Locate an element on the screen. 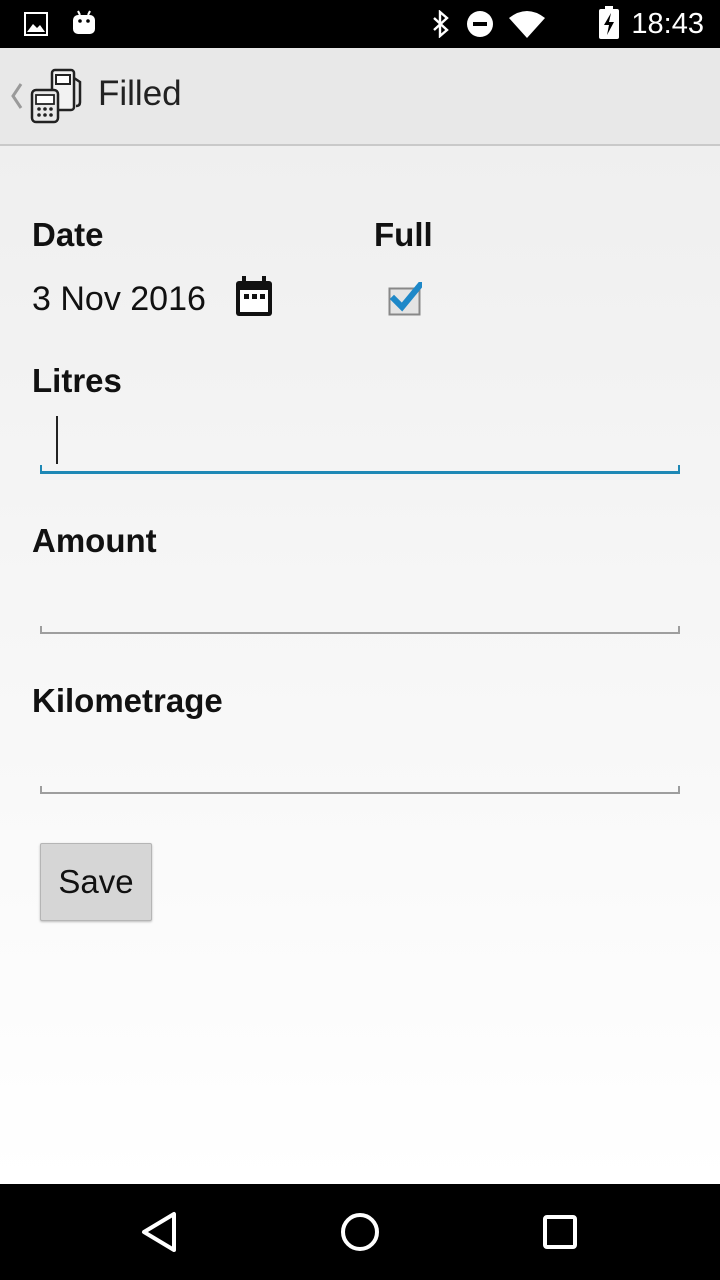  save-button: Save is located at coordinates (96, 882).